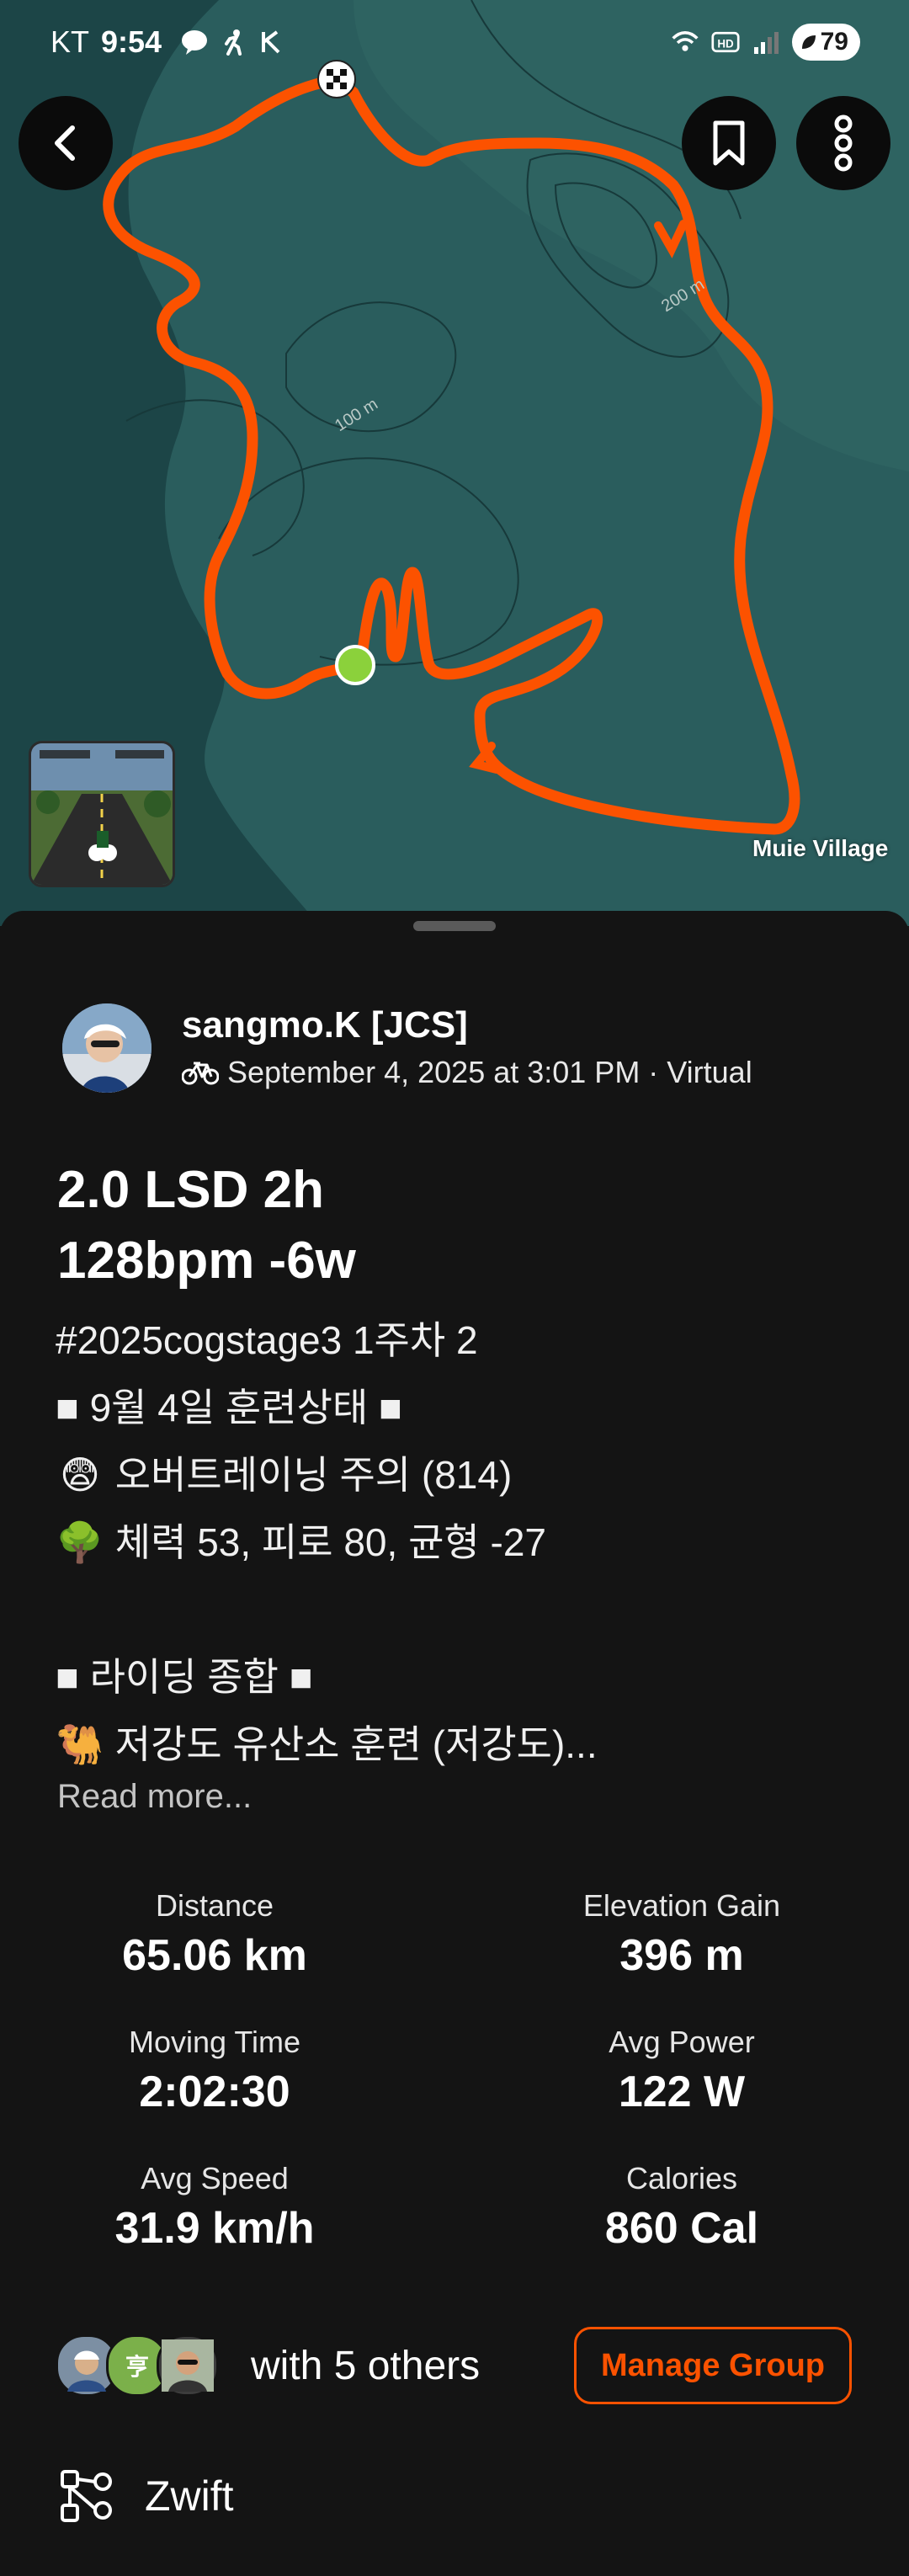 This screenshot has height=2576, width=909. What do you see at coordinates (80, 1475) in the screenshot?
I see `fearful-face-icon: 😨` at bounding box center [80, 1475].